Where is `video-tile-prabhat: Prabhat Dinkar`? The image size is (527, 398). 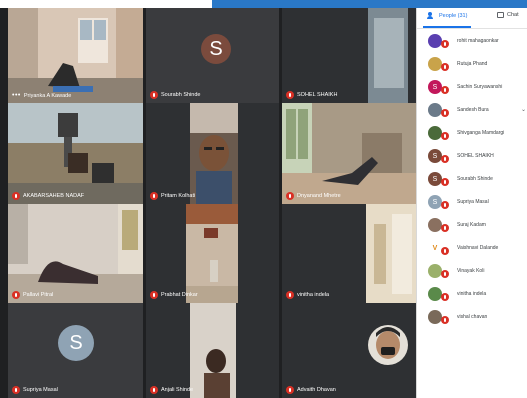
video-tile-prabhat: Prabhat Dinkar is located at coordinates (212, 253).